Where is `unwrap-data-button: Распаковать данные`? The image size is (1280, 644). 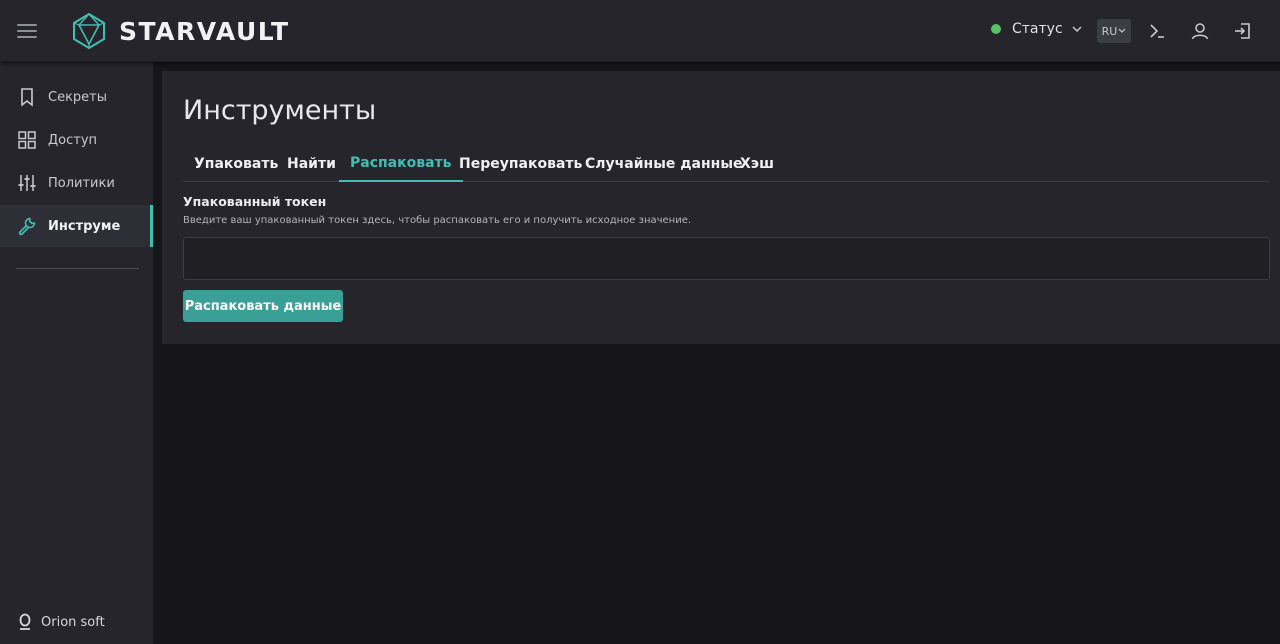
unwrap-data-button: Распаковать данные is located at coordinates (263, 306).